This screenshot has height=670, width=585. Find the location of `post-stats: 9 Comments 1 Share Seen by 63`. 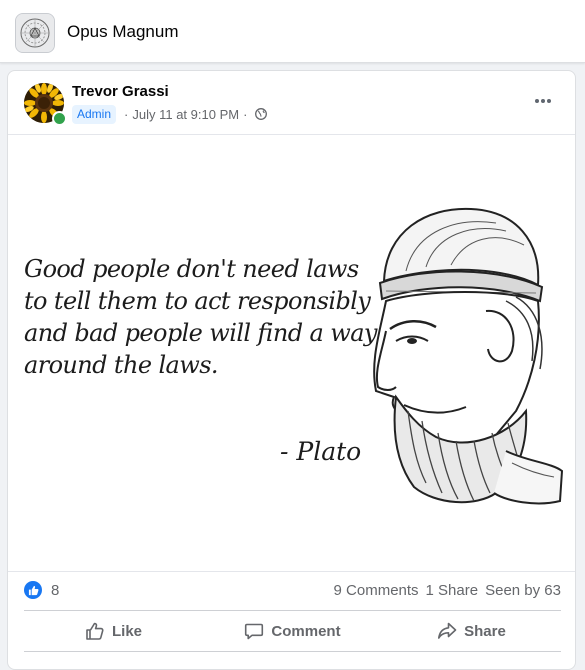

post-stats: 9 Comments 1 Share Seen by 63 is located at coordinates (447, 590).